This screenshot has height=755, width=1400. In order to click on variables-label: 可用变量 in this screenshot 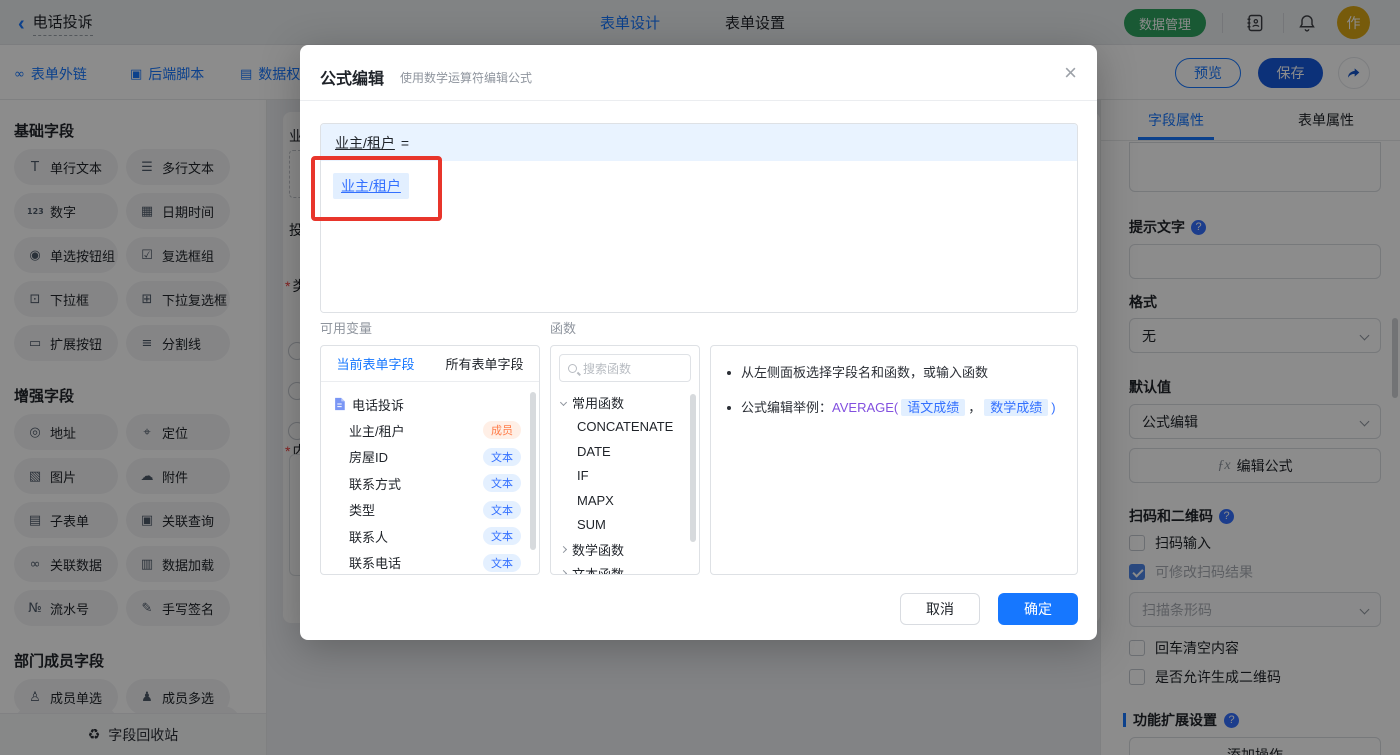, I will do `click(346, 328)`.